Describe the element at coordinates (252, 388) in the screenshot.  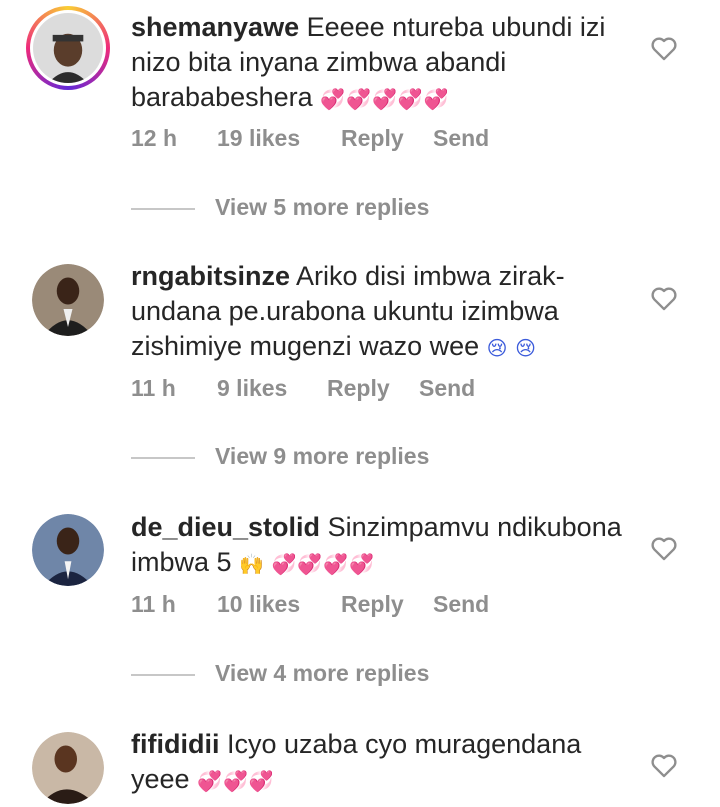
I see `comment-likes: 9 likes` at that location.